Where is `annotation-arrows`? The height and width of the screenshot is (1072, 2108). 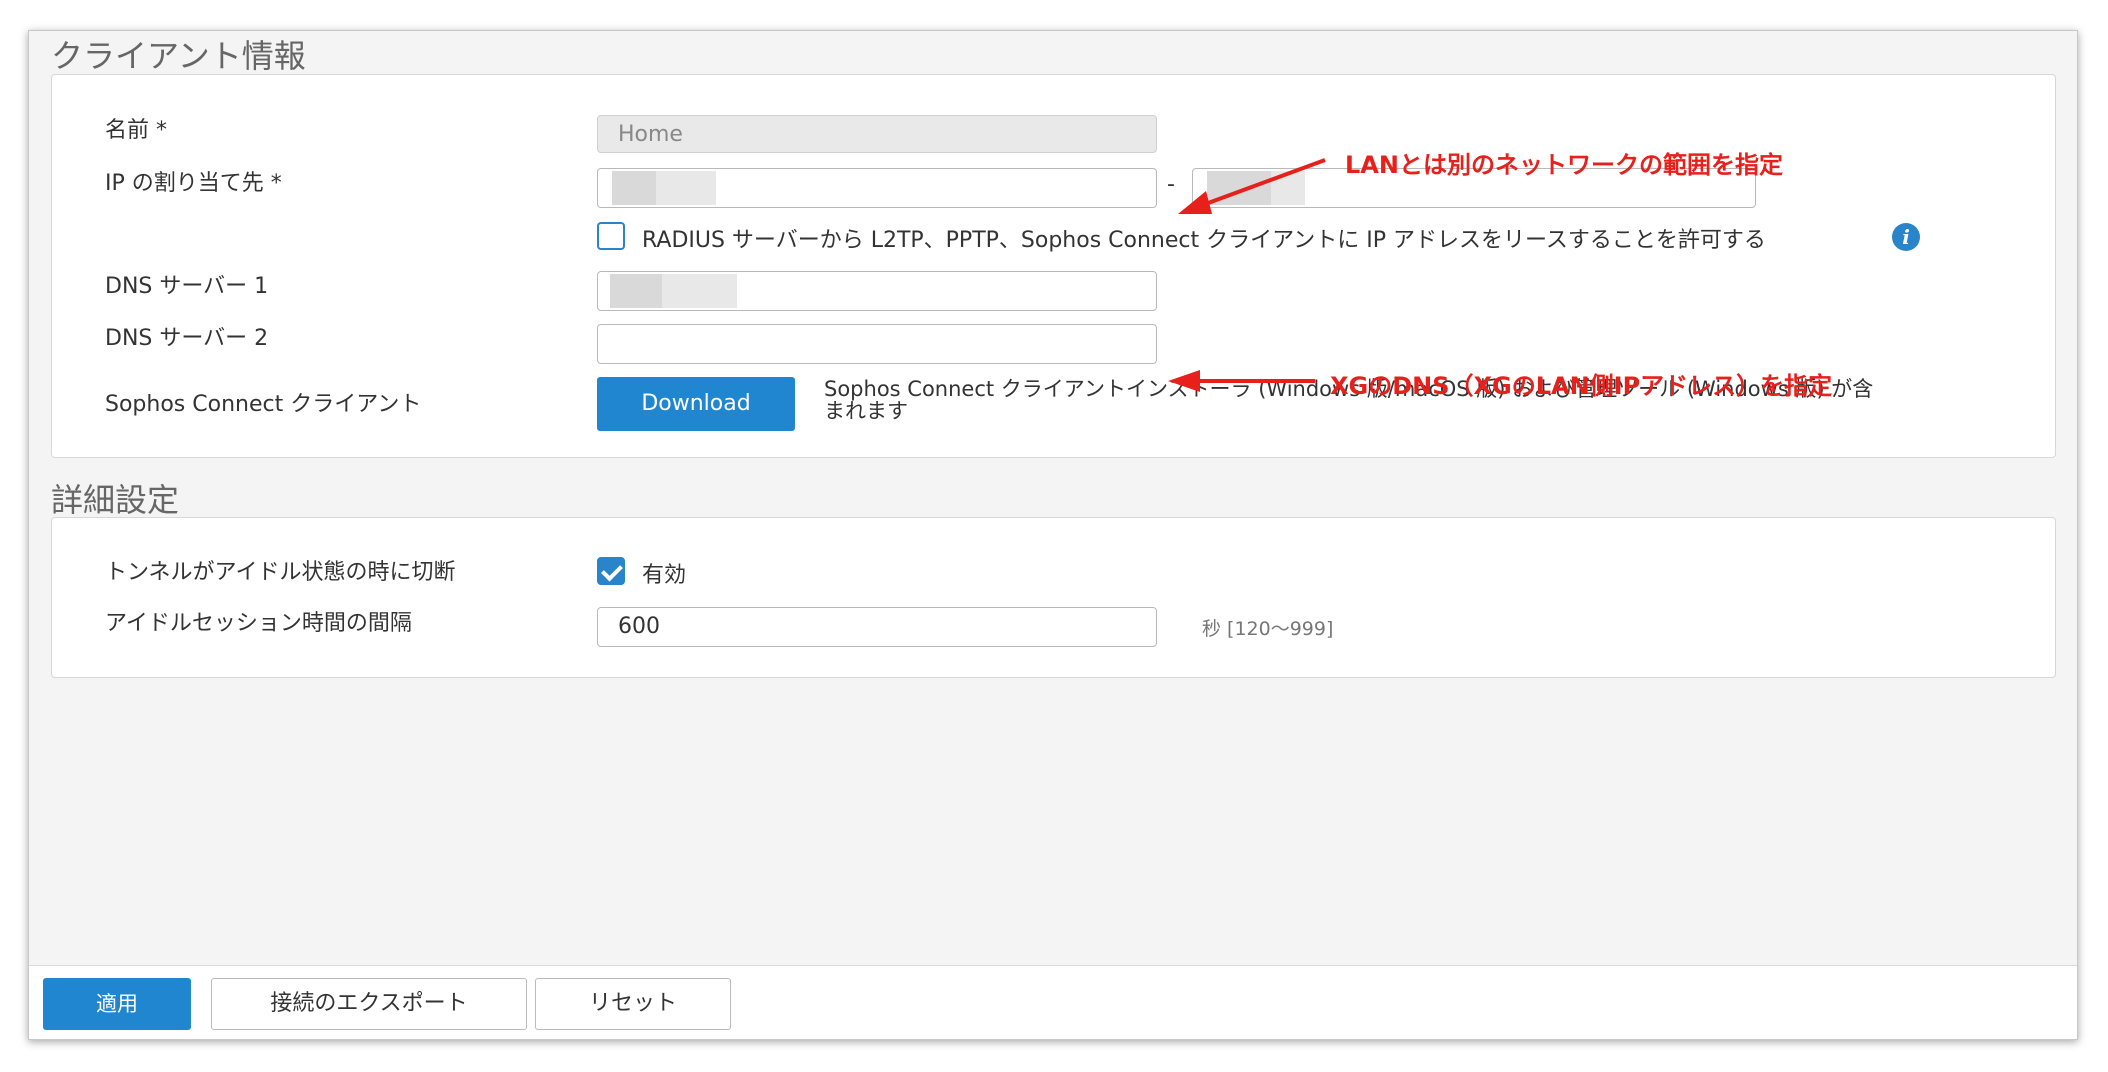 annotation-arrows is located at coordinates (1247, 275).